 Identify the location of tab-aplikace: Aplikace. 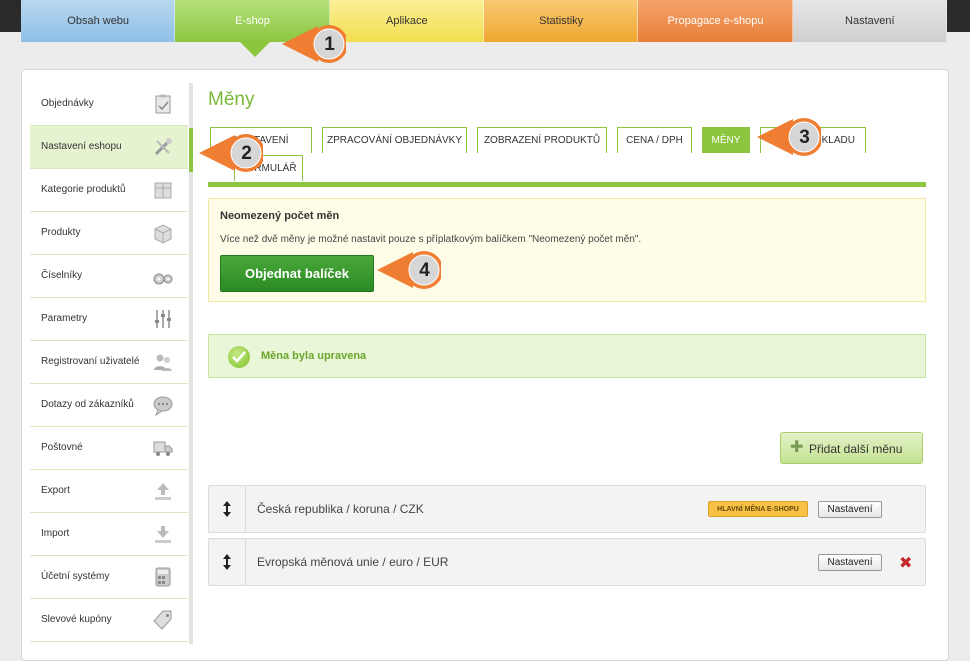
(406, 21).